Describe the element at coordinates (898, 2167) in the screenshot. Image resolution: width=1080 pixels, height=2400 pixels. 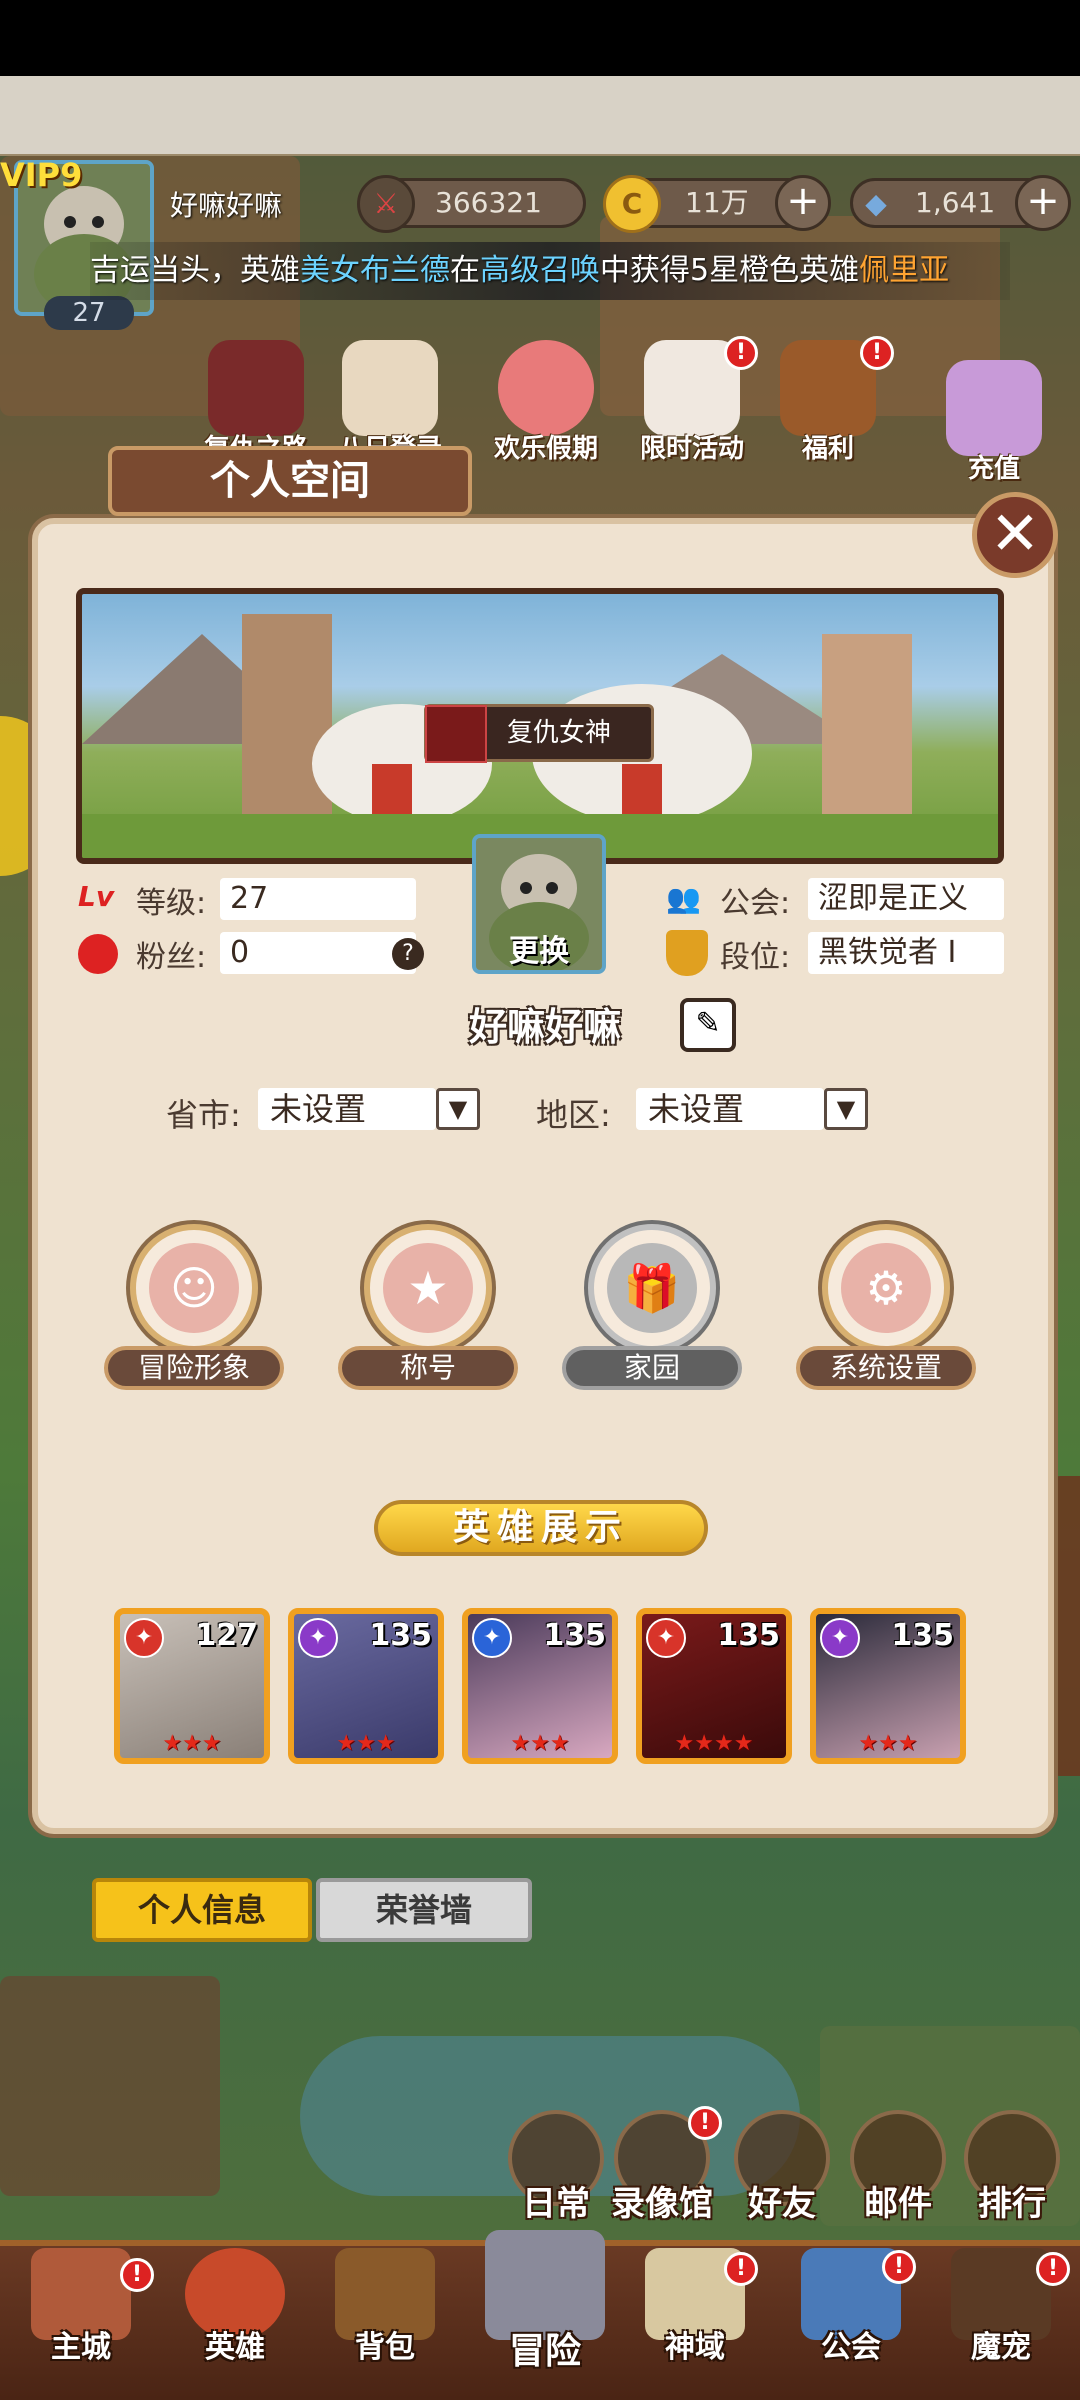
I see `mail-button: 邮件` at that location.